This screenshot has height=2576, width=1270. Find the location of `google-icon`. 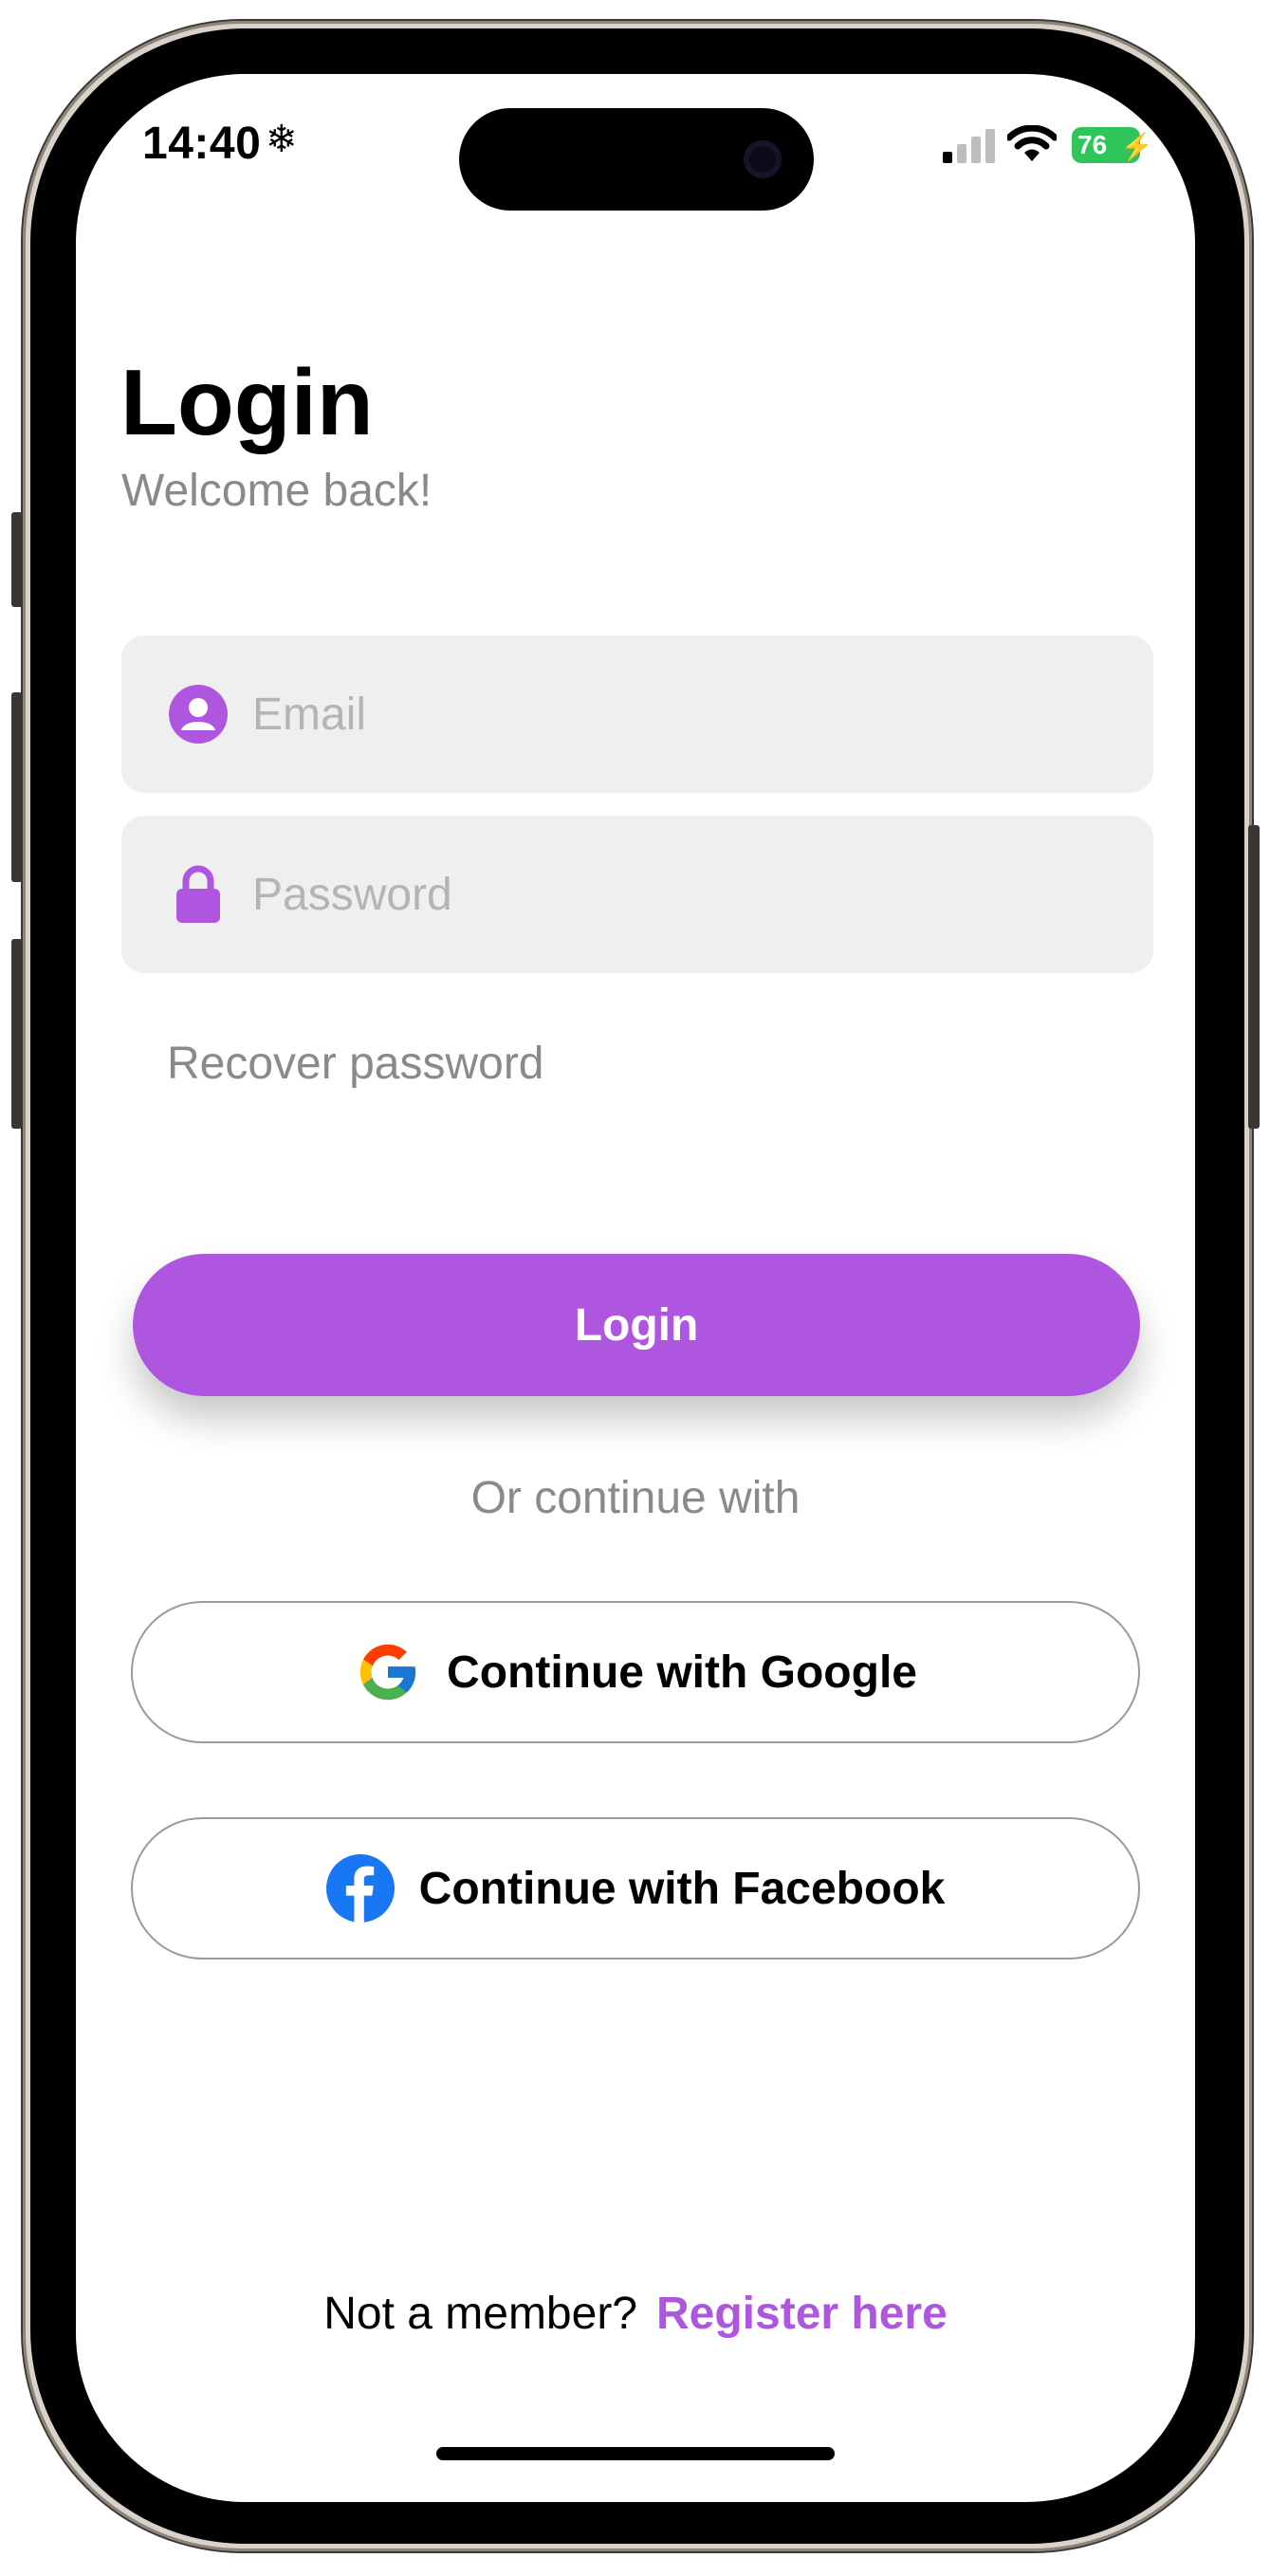

google-icon is located at coordinates (388, 1672).